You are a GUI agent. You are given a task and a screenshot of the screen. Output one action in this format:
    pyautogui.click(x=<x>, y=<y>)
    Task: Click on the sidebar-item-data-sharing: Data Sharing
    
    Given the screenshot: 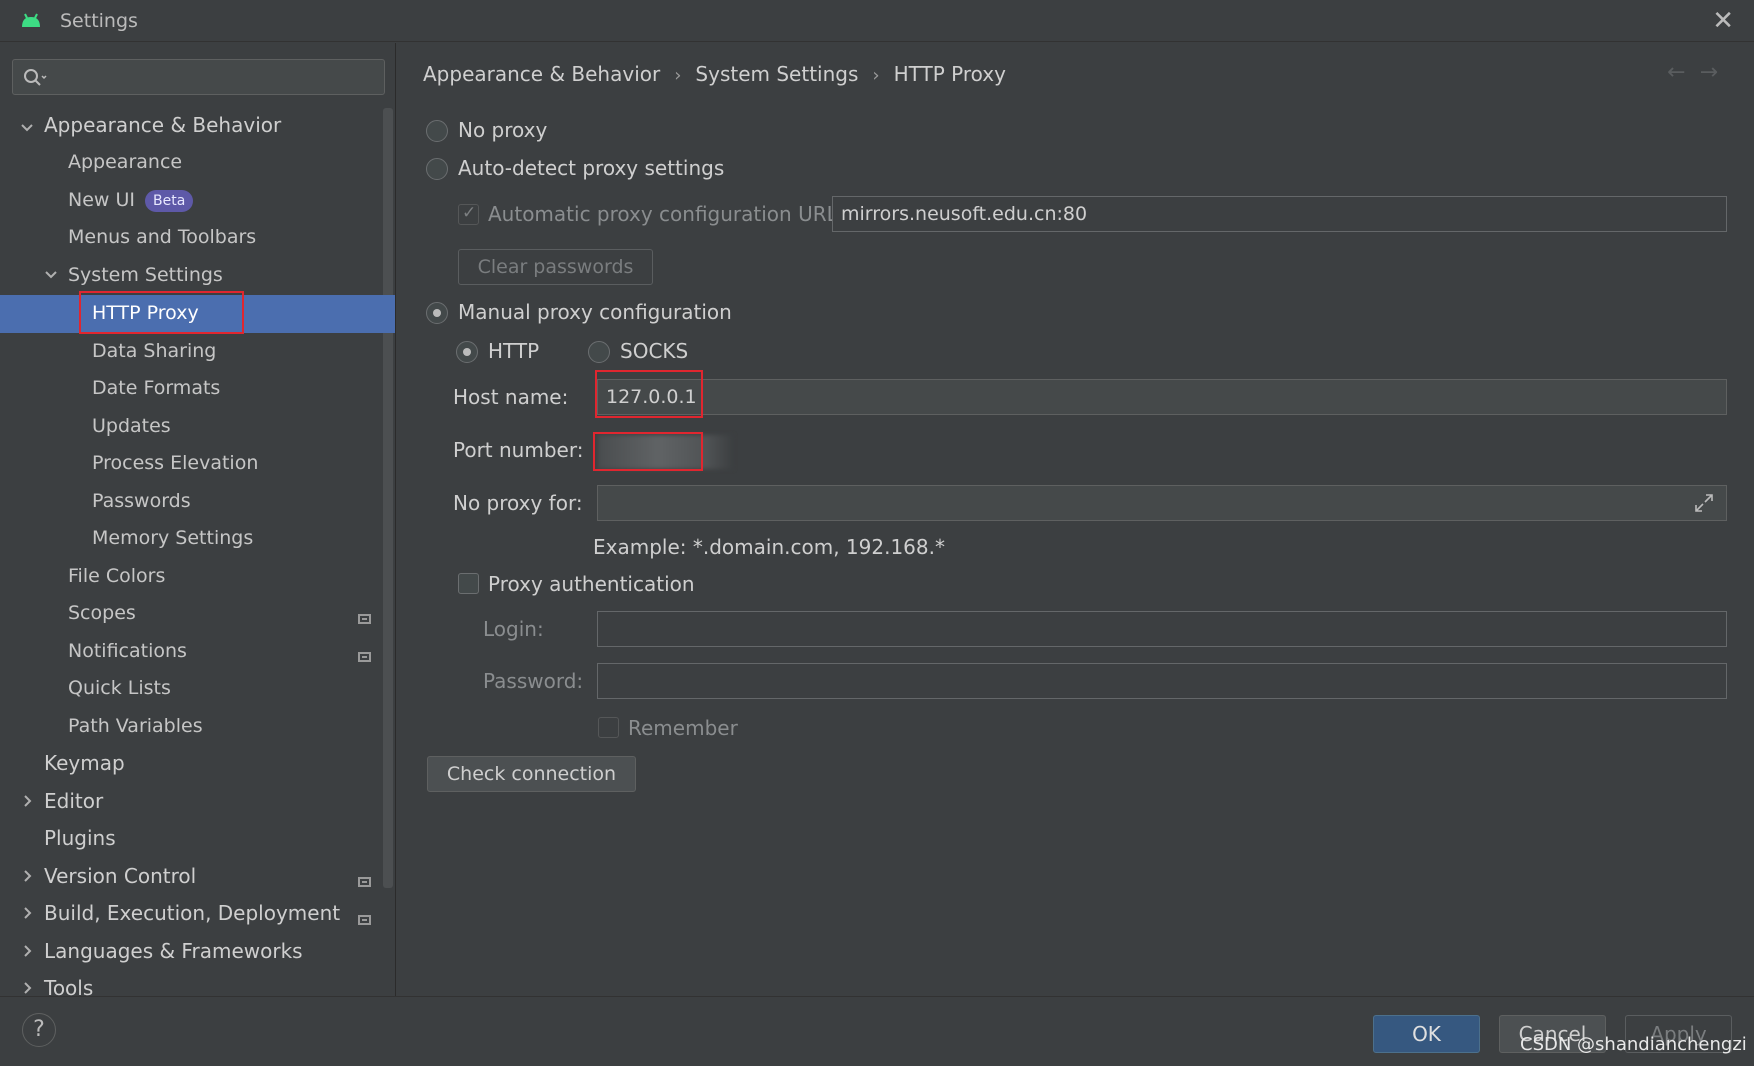 What is the action you would take?
    pyautogui.click(x=154, y=351)
    